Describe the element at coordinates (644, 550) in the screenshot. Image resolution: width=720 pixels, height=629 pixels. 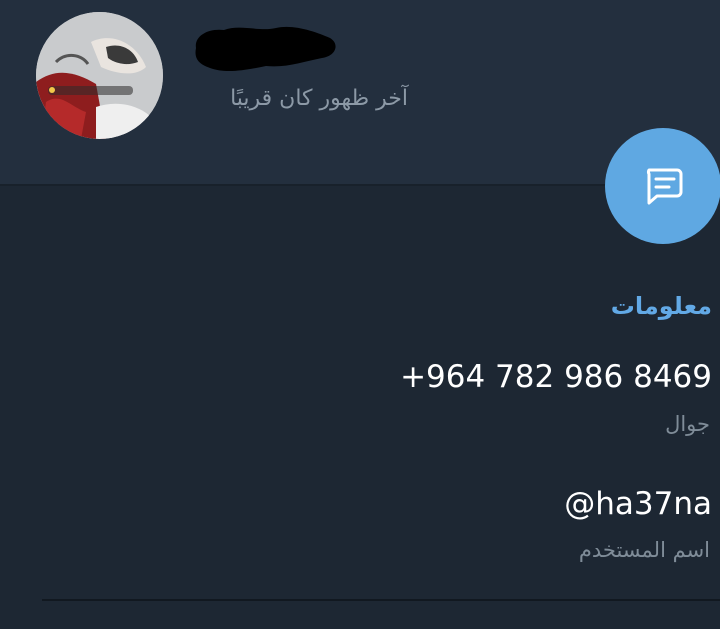
I see `username-label: اسم المستخدم` at that location.